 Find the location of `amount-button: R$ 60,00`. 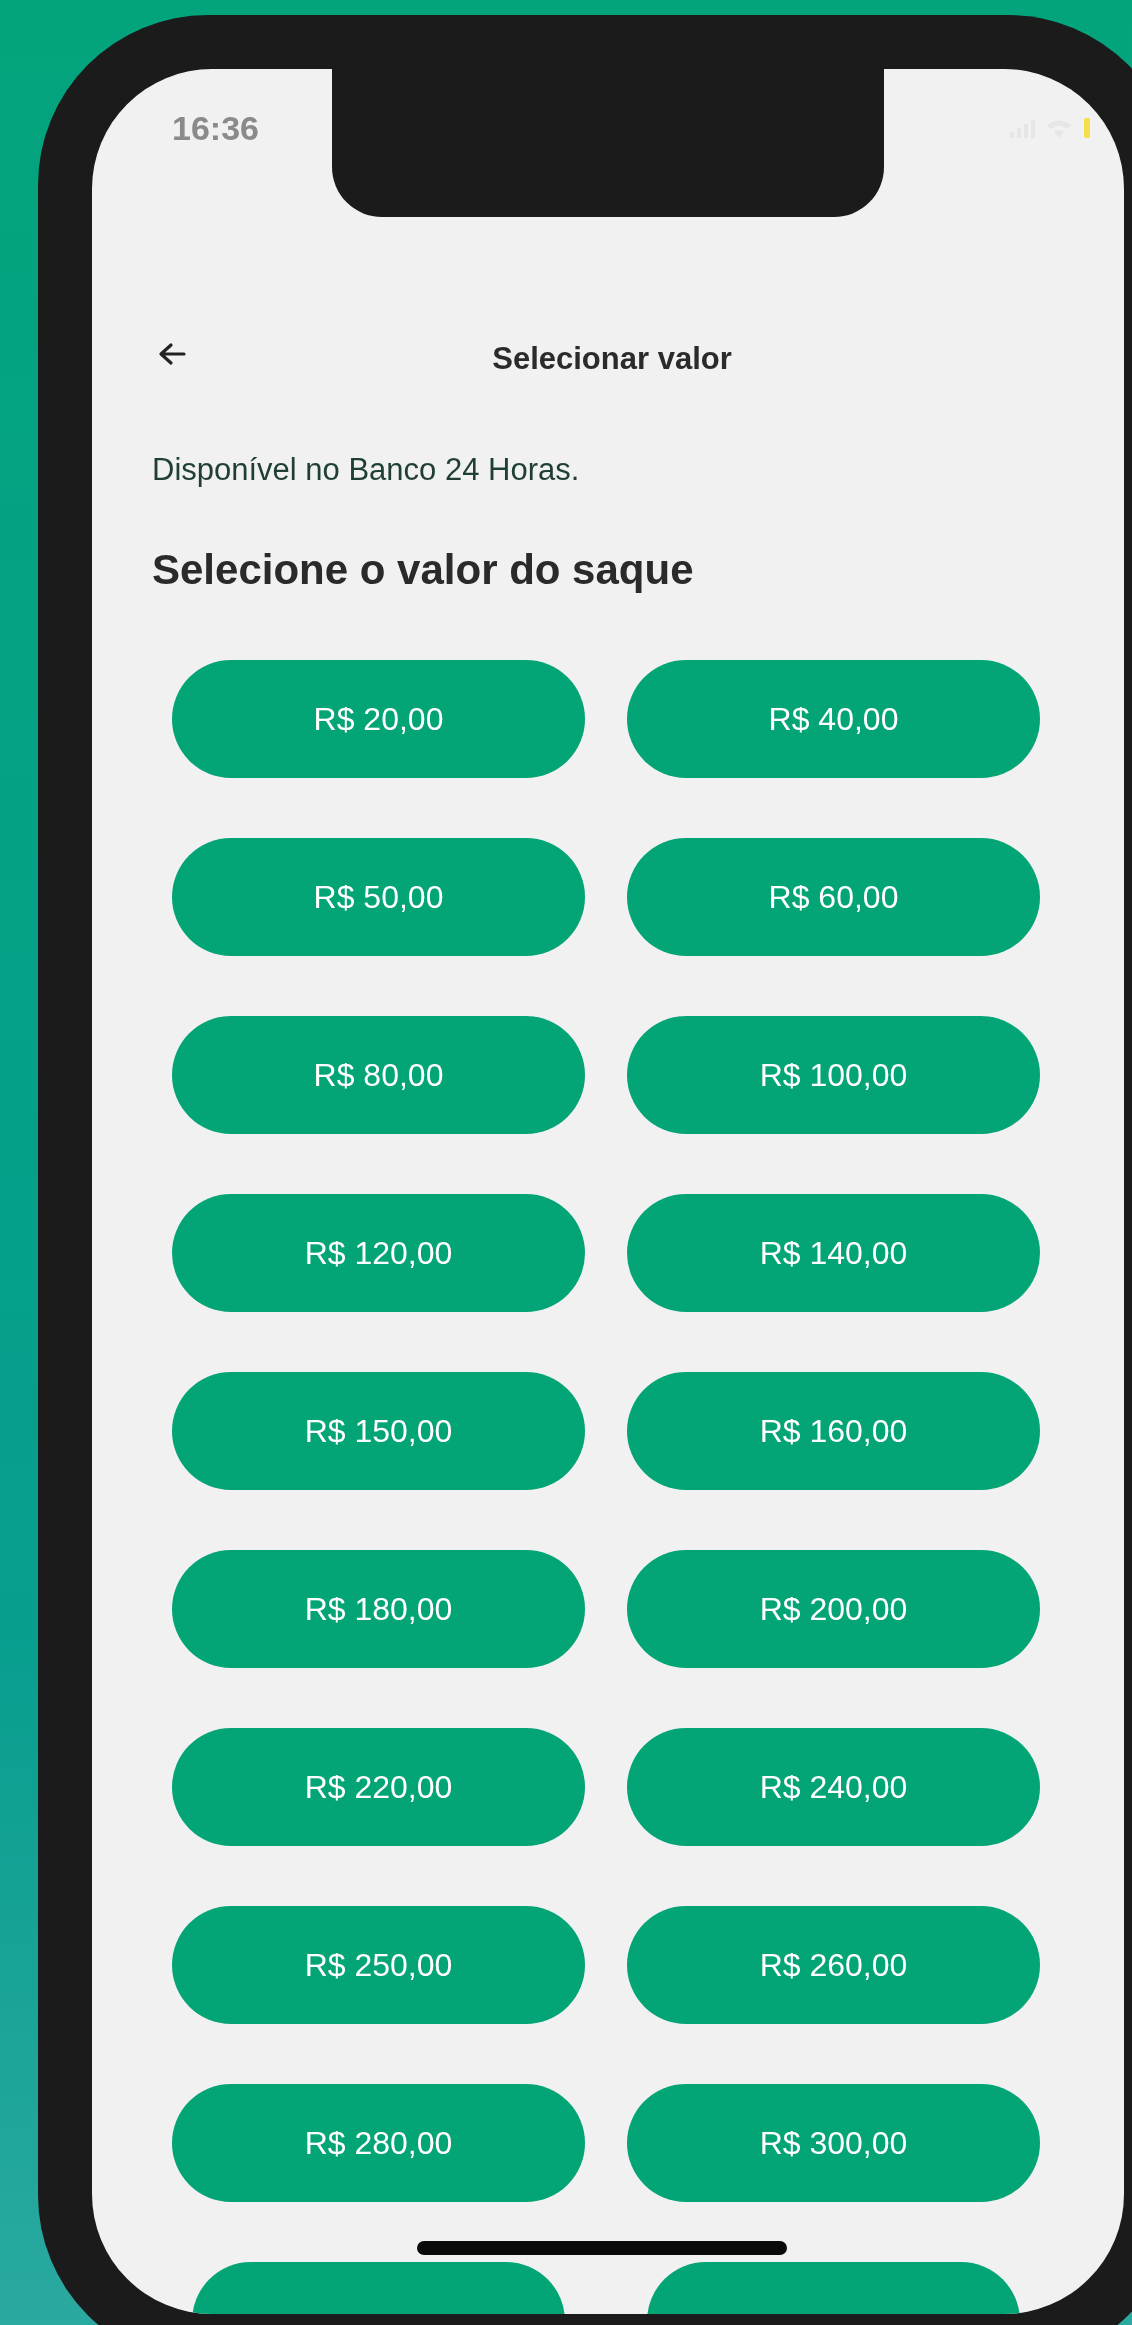

amount-button: R$ 60,00 is located at coordinates (833, 897).